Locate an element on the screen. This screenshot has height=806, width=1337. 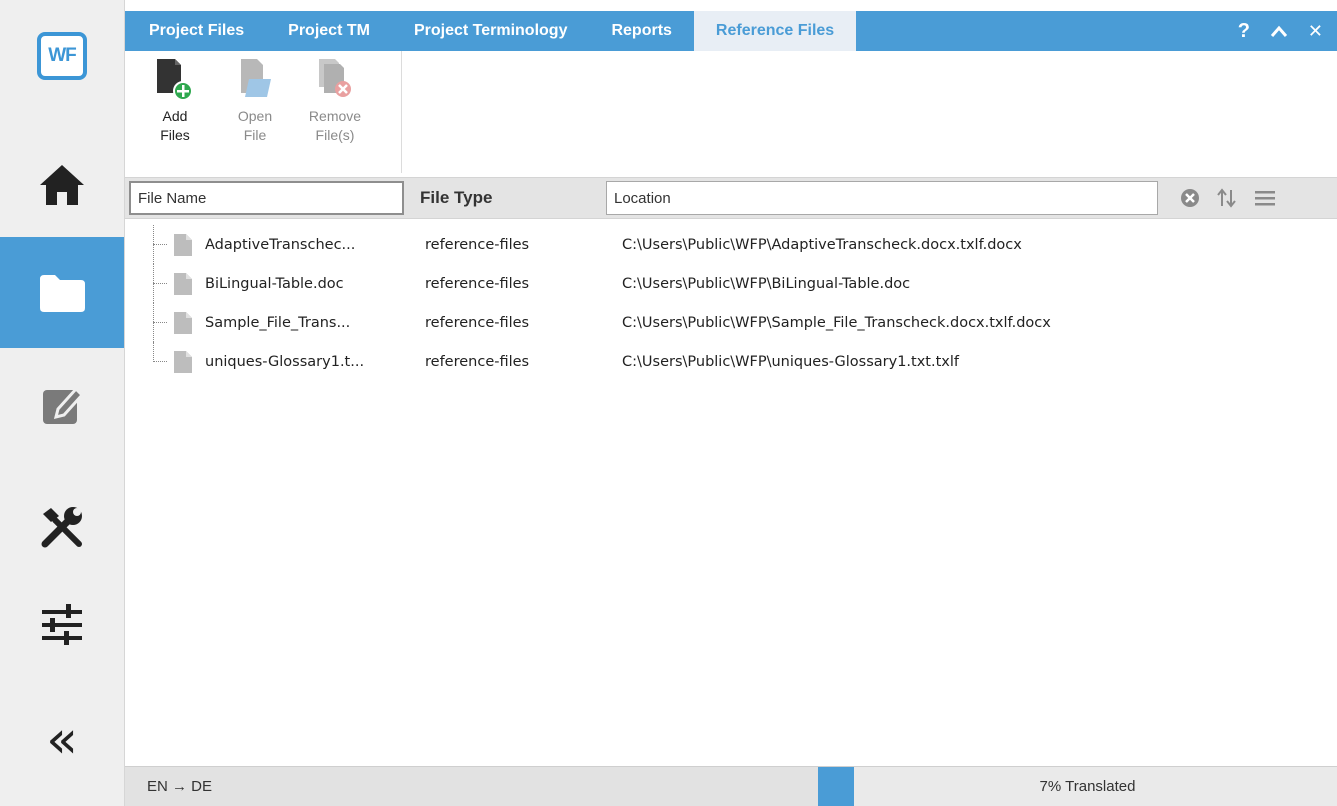
add-files-label-1: Add is located at coordinates (175, 116).